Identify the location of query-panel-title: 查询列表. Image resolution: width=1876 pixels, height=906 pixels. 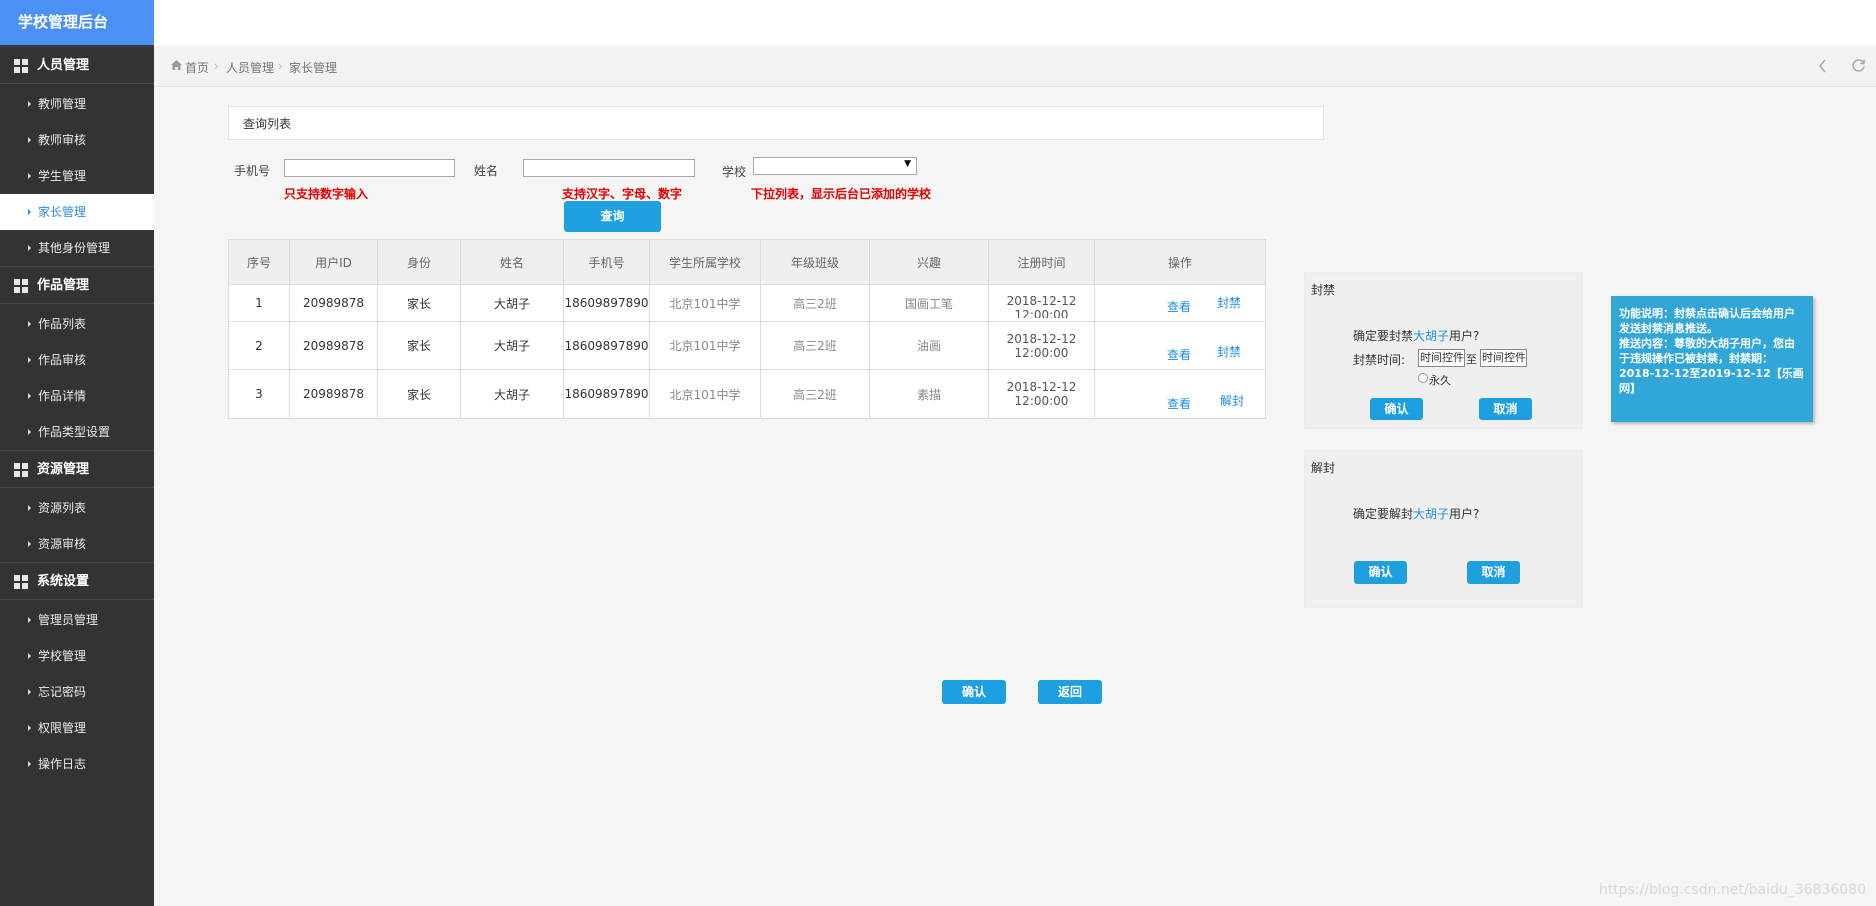
(776, 123).